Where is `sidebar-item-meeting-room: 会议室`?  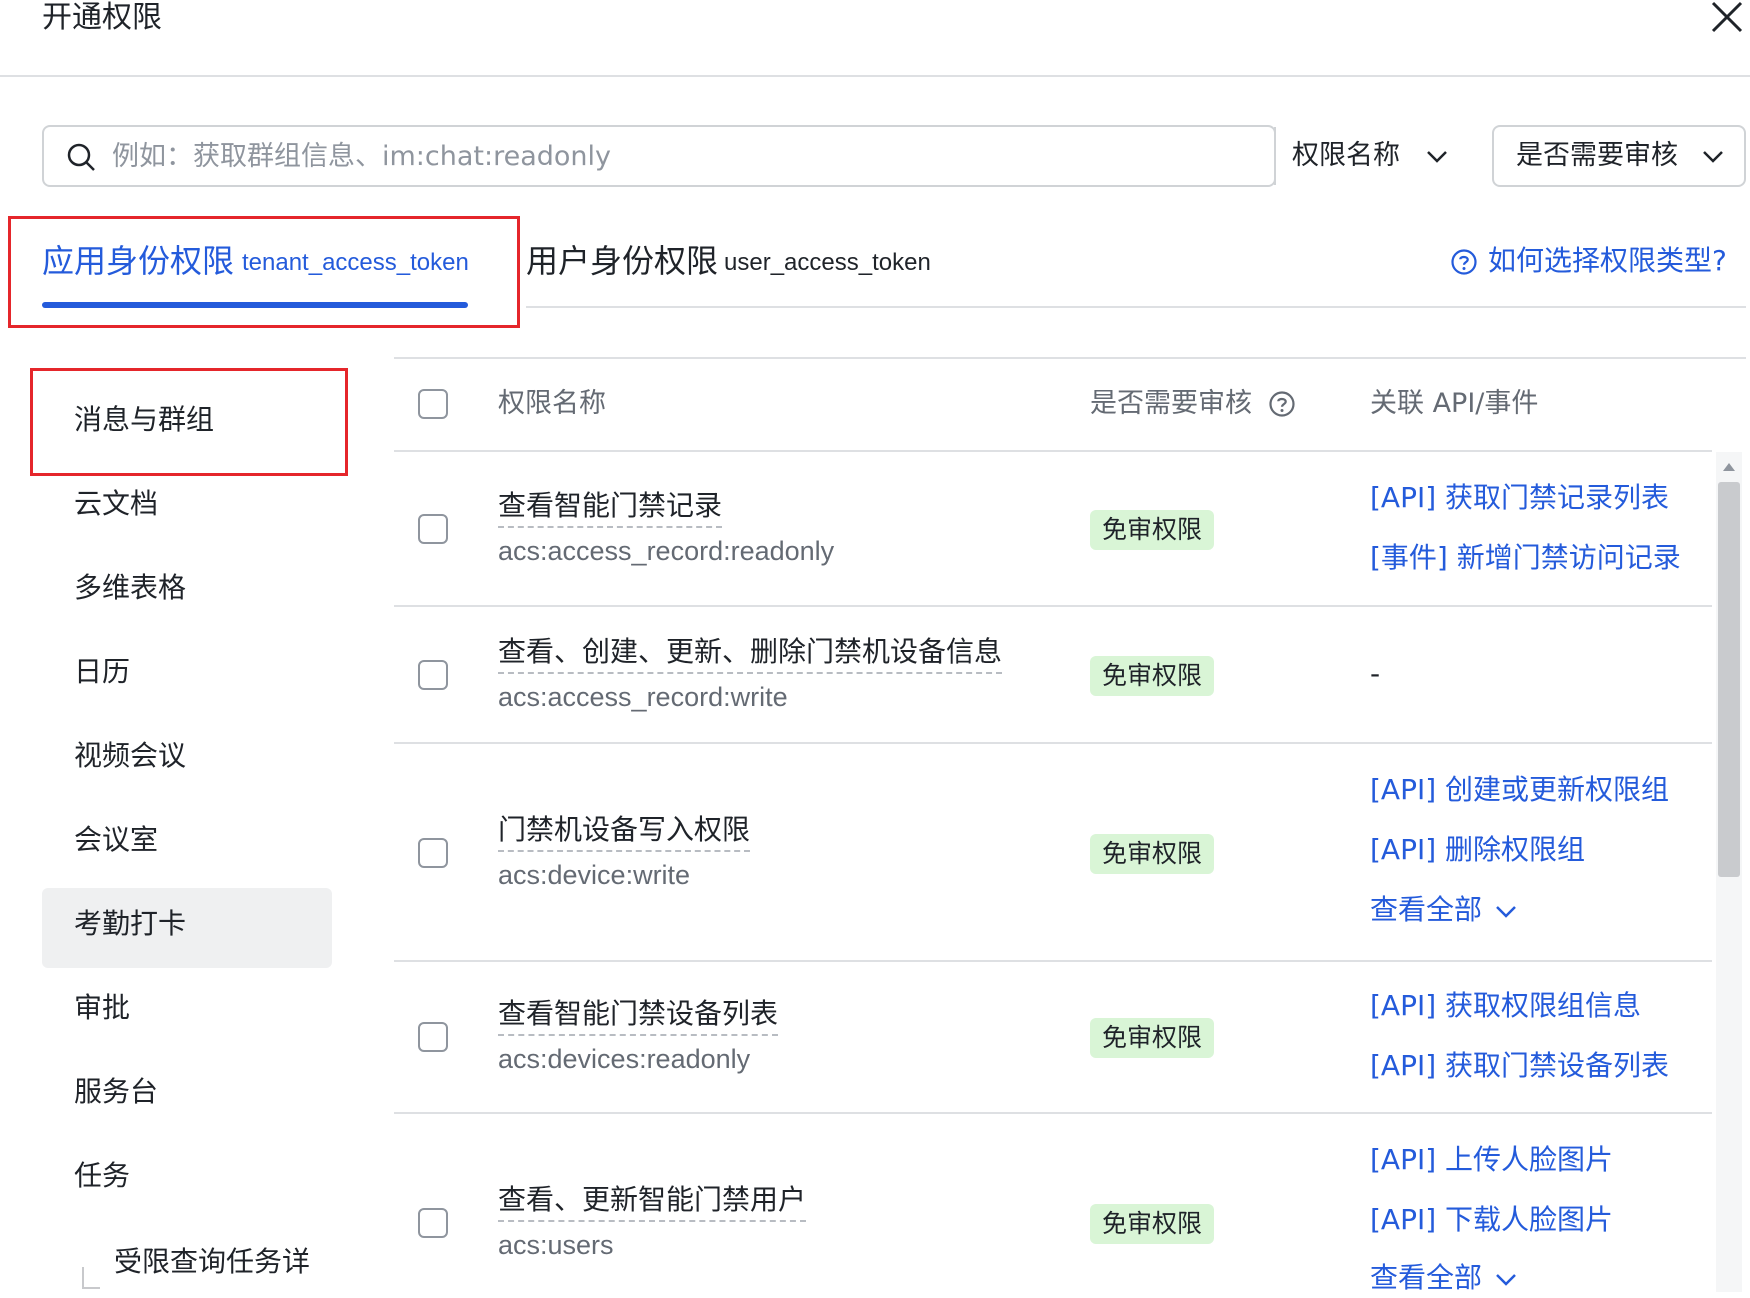
sidebar-item-meeting-room: 会议室 is located at coordinates (116, 840).